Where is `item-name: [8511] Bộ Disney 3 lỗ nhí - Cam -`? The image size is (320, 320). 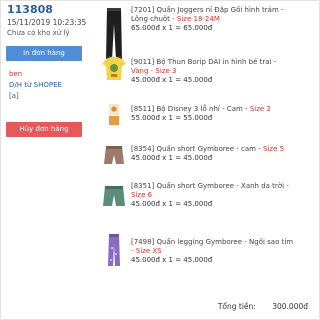 item-name: [8511] Bộ Disney 3 lỗ nhí - Cam - is located at coordinates (189, 109).